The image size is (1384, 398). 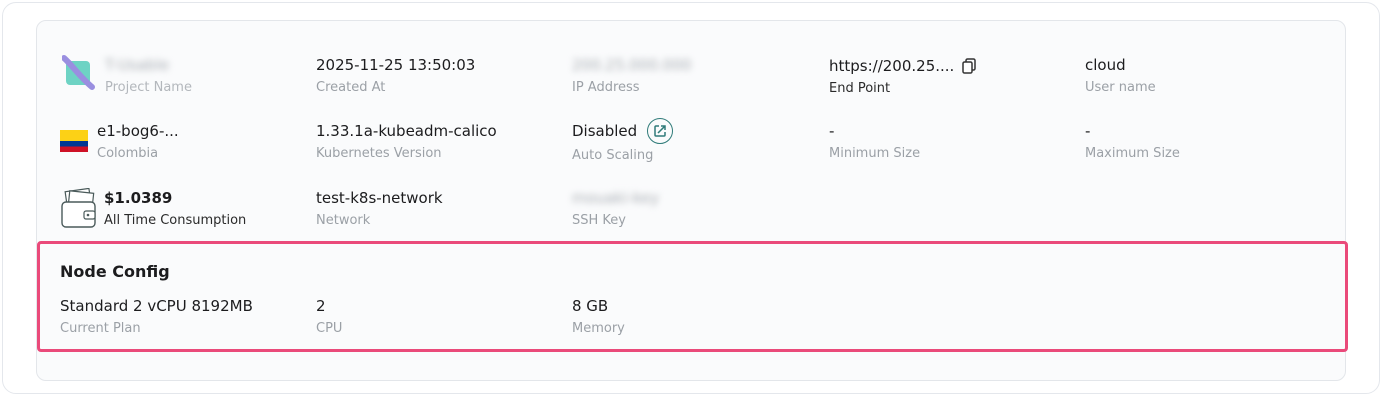 I want to click on created-at-value: 2025-11-25 13:50:03, so click(x=396, y=65).